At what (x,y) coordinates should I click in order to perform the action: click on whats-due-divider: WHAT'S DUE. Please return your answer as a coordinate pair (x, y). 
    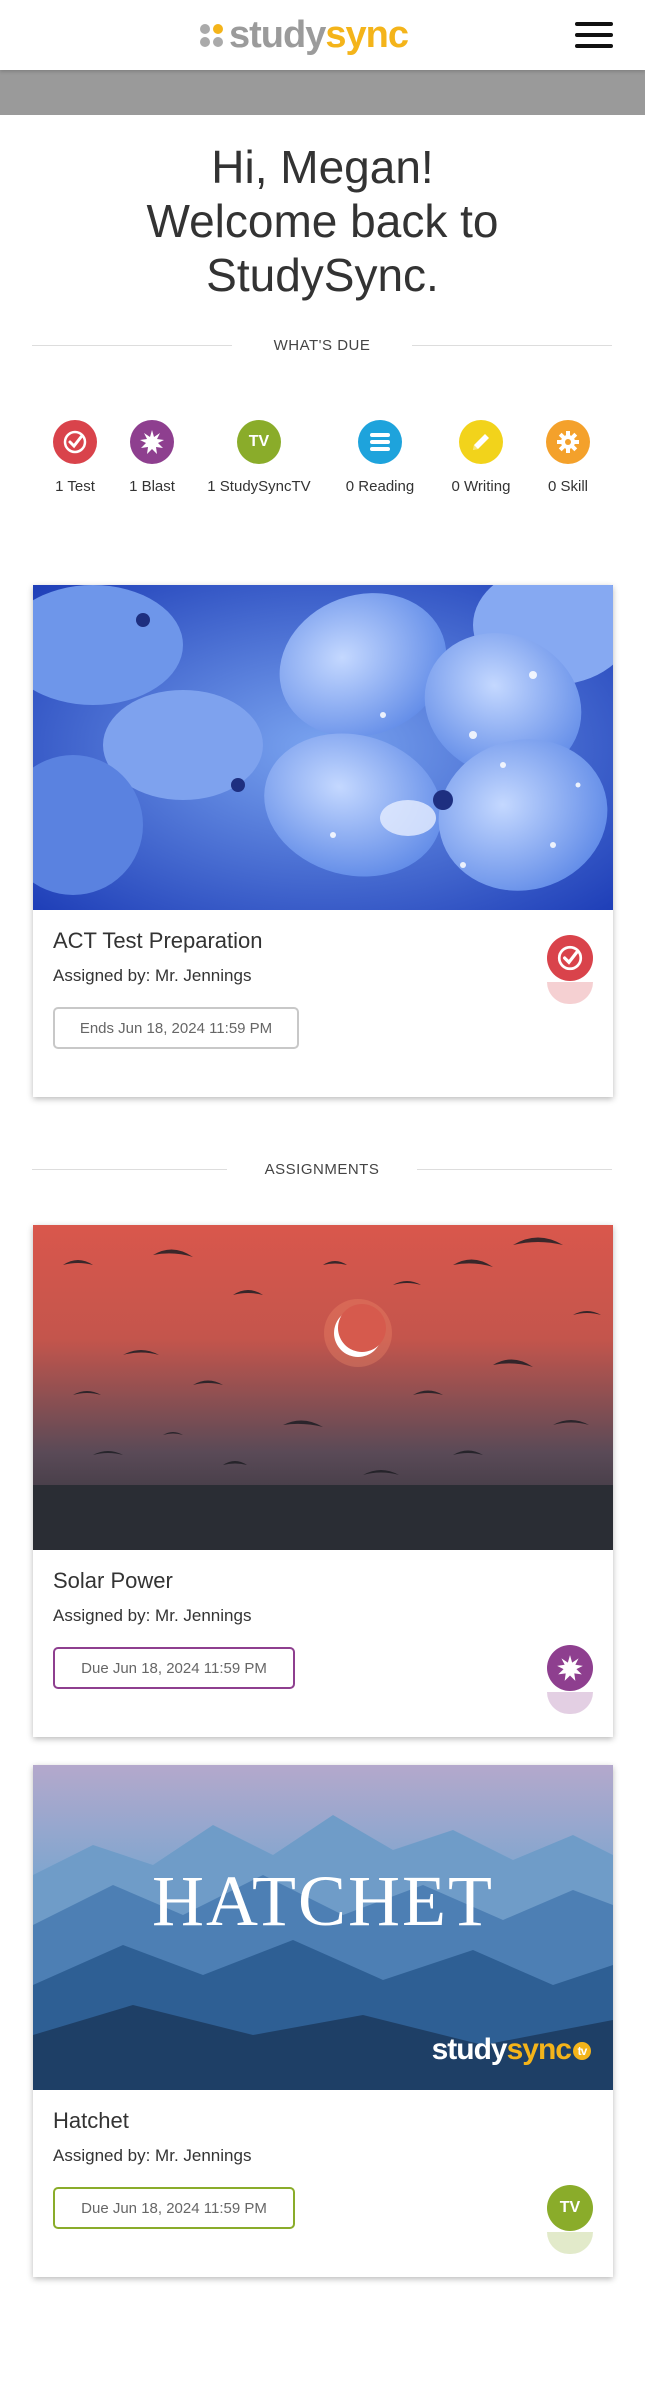
    Looking at the image, I should click on (322, 345).